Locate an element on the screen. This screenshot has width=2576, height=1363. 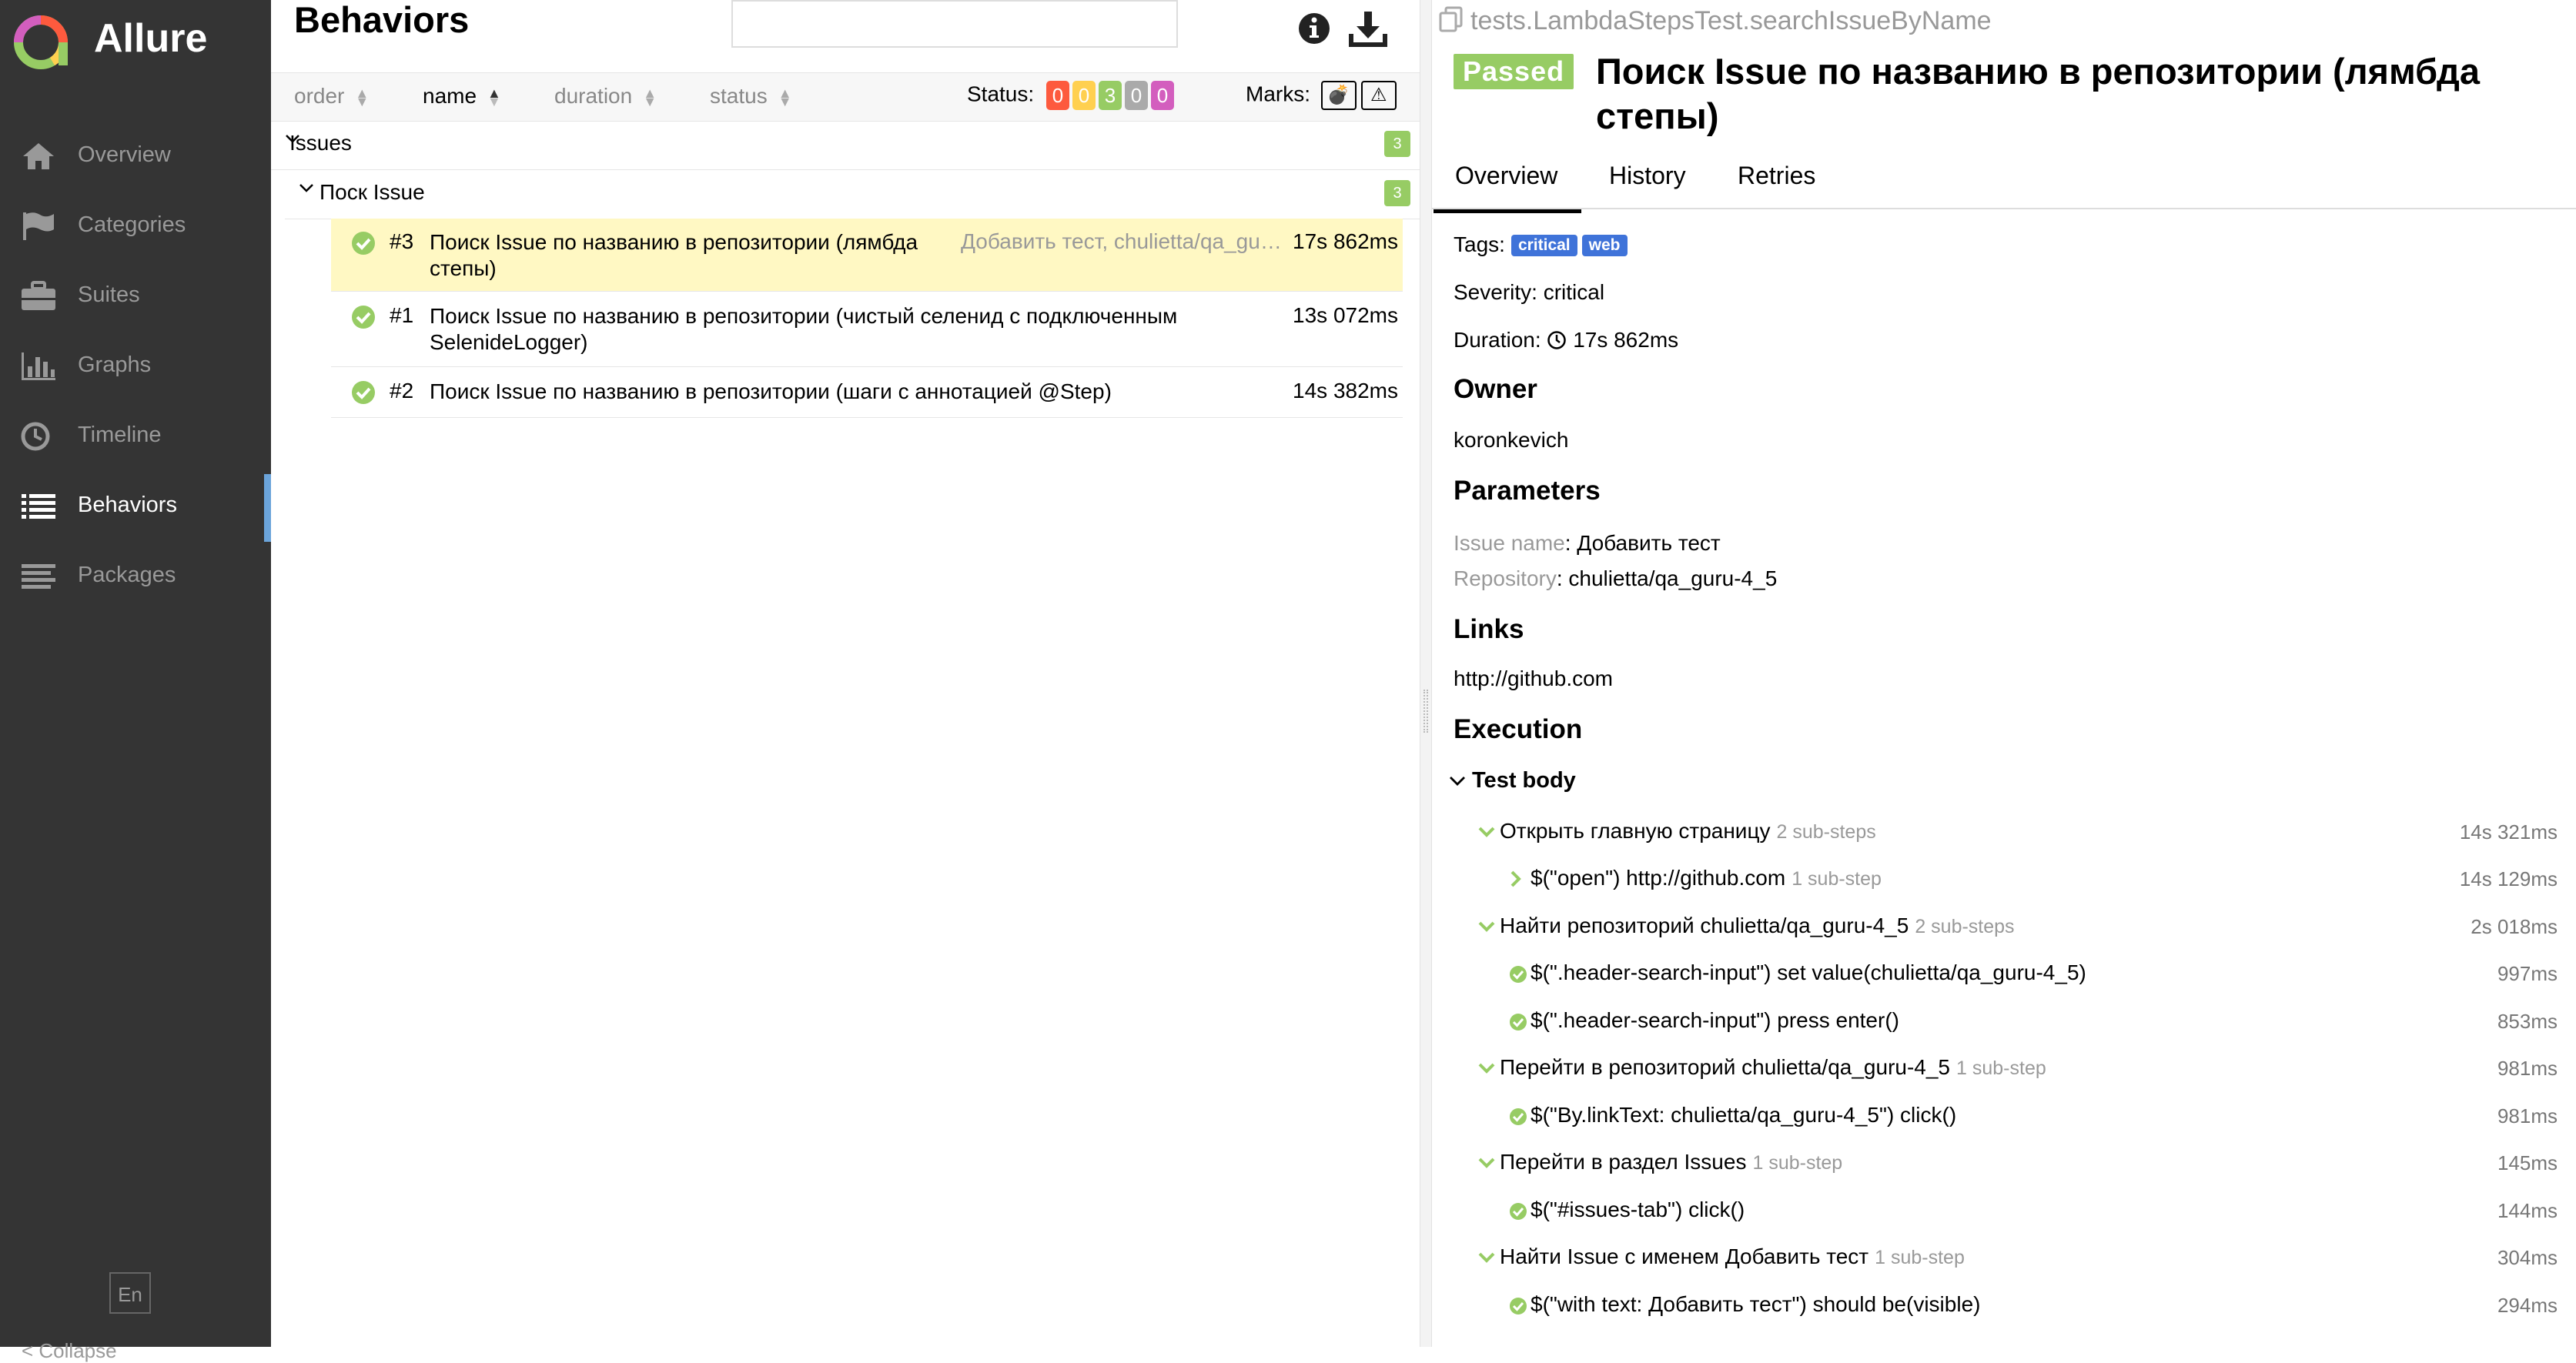
parameter-value: : chulietta/qa_guru-4_5 is located at coordinates (1667, 578).